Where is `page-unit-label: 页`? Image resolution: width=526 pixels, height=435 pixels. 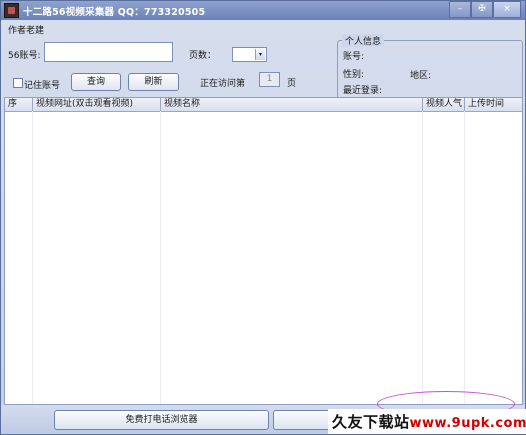
page-unit-label: 页 is located at coordinates (292, 84).